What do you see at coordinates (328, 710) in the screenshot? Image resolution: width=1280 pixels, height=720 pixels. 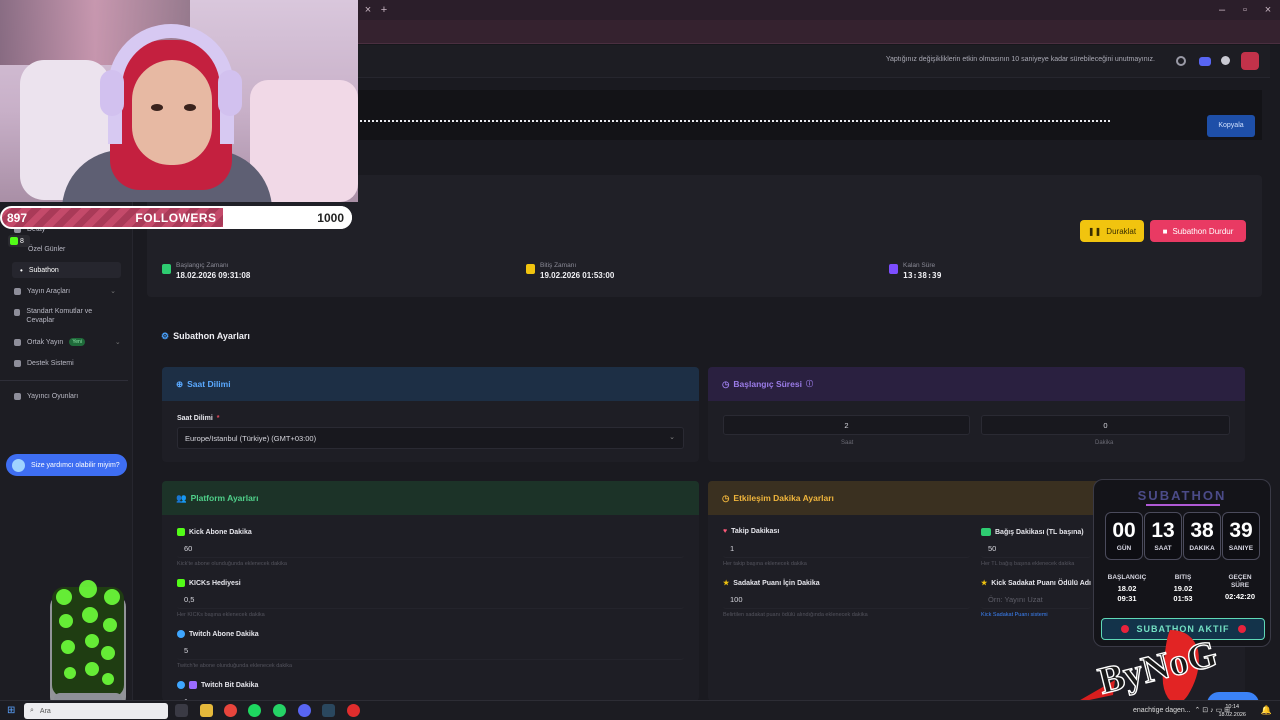 I see `steam-icon` at bounding box center [328, 710].